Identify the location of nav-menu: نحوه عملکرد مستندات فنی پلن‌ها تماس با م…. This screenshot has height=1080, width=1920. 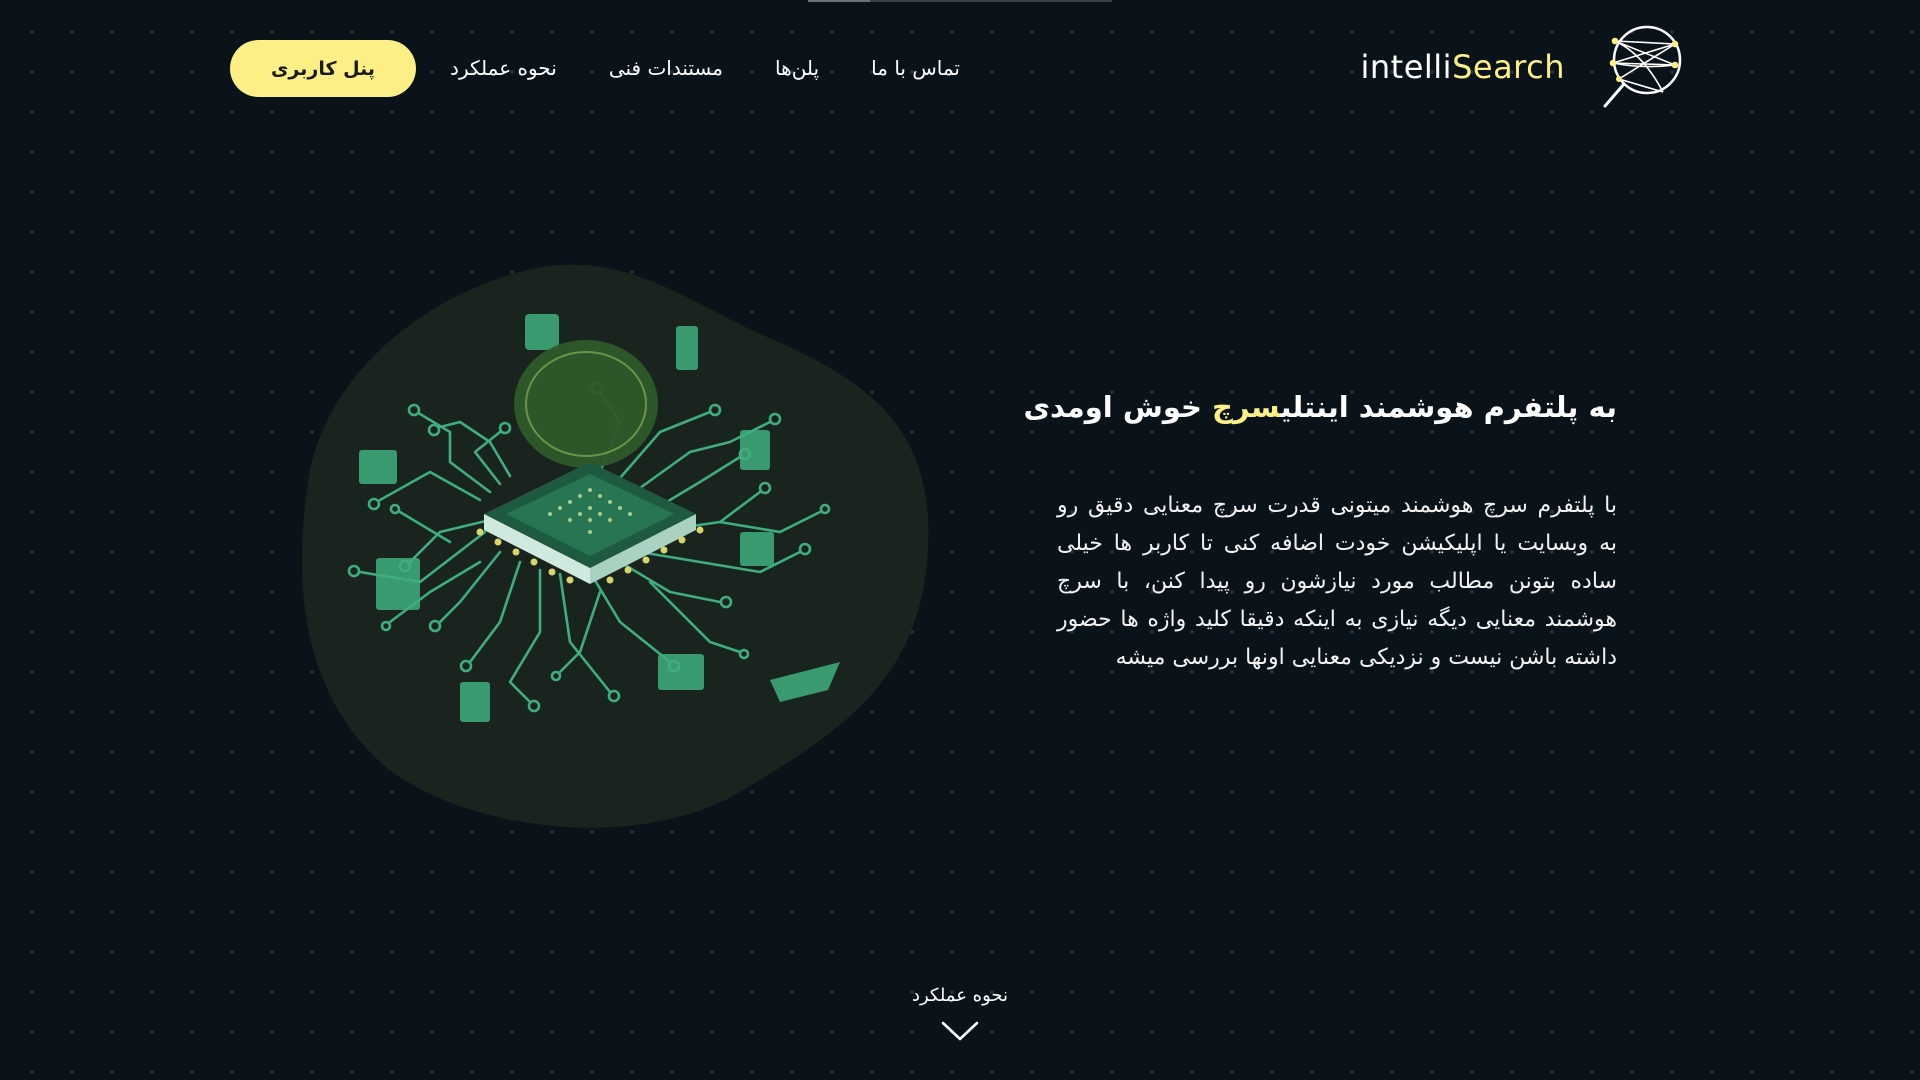
(705, 68).